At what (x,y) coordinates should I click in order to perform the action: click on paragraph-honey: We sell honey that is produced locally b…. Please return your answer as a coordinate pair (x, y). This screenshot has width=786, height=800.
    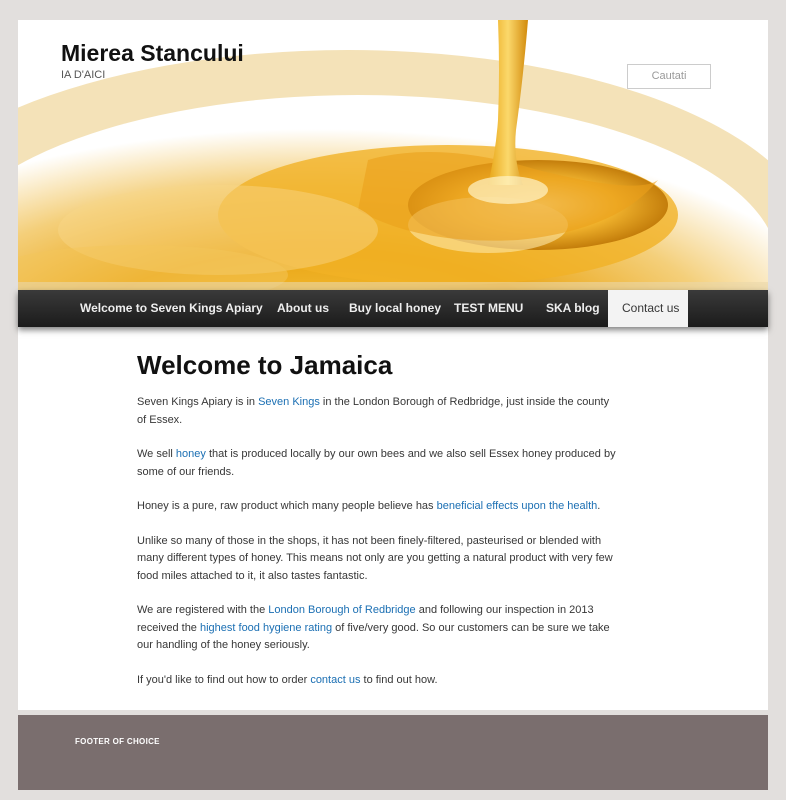
    Looking at the image, I should click on (377, 463).